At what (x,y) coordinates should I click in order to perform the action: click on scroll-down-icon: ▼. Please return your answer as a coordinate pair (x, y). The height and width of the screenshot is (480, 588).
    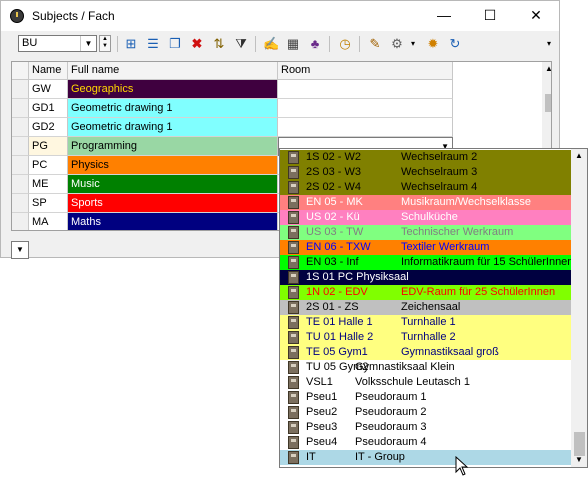
    Looking at the image, I should click on (579, 459).